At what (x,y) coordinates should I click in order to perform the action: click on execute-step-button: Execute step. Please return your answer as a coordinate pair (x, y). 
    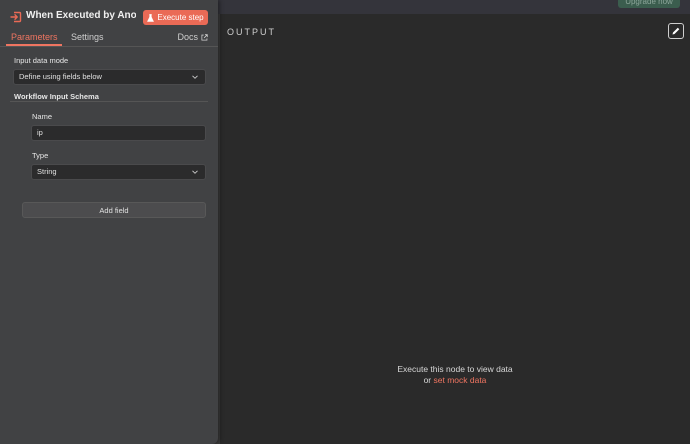
    Looking at the image, I should click on (175, 17).